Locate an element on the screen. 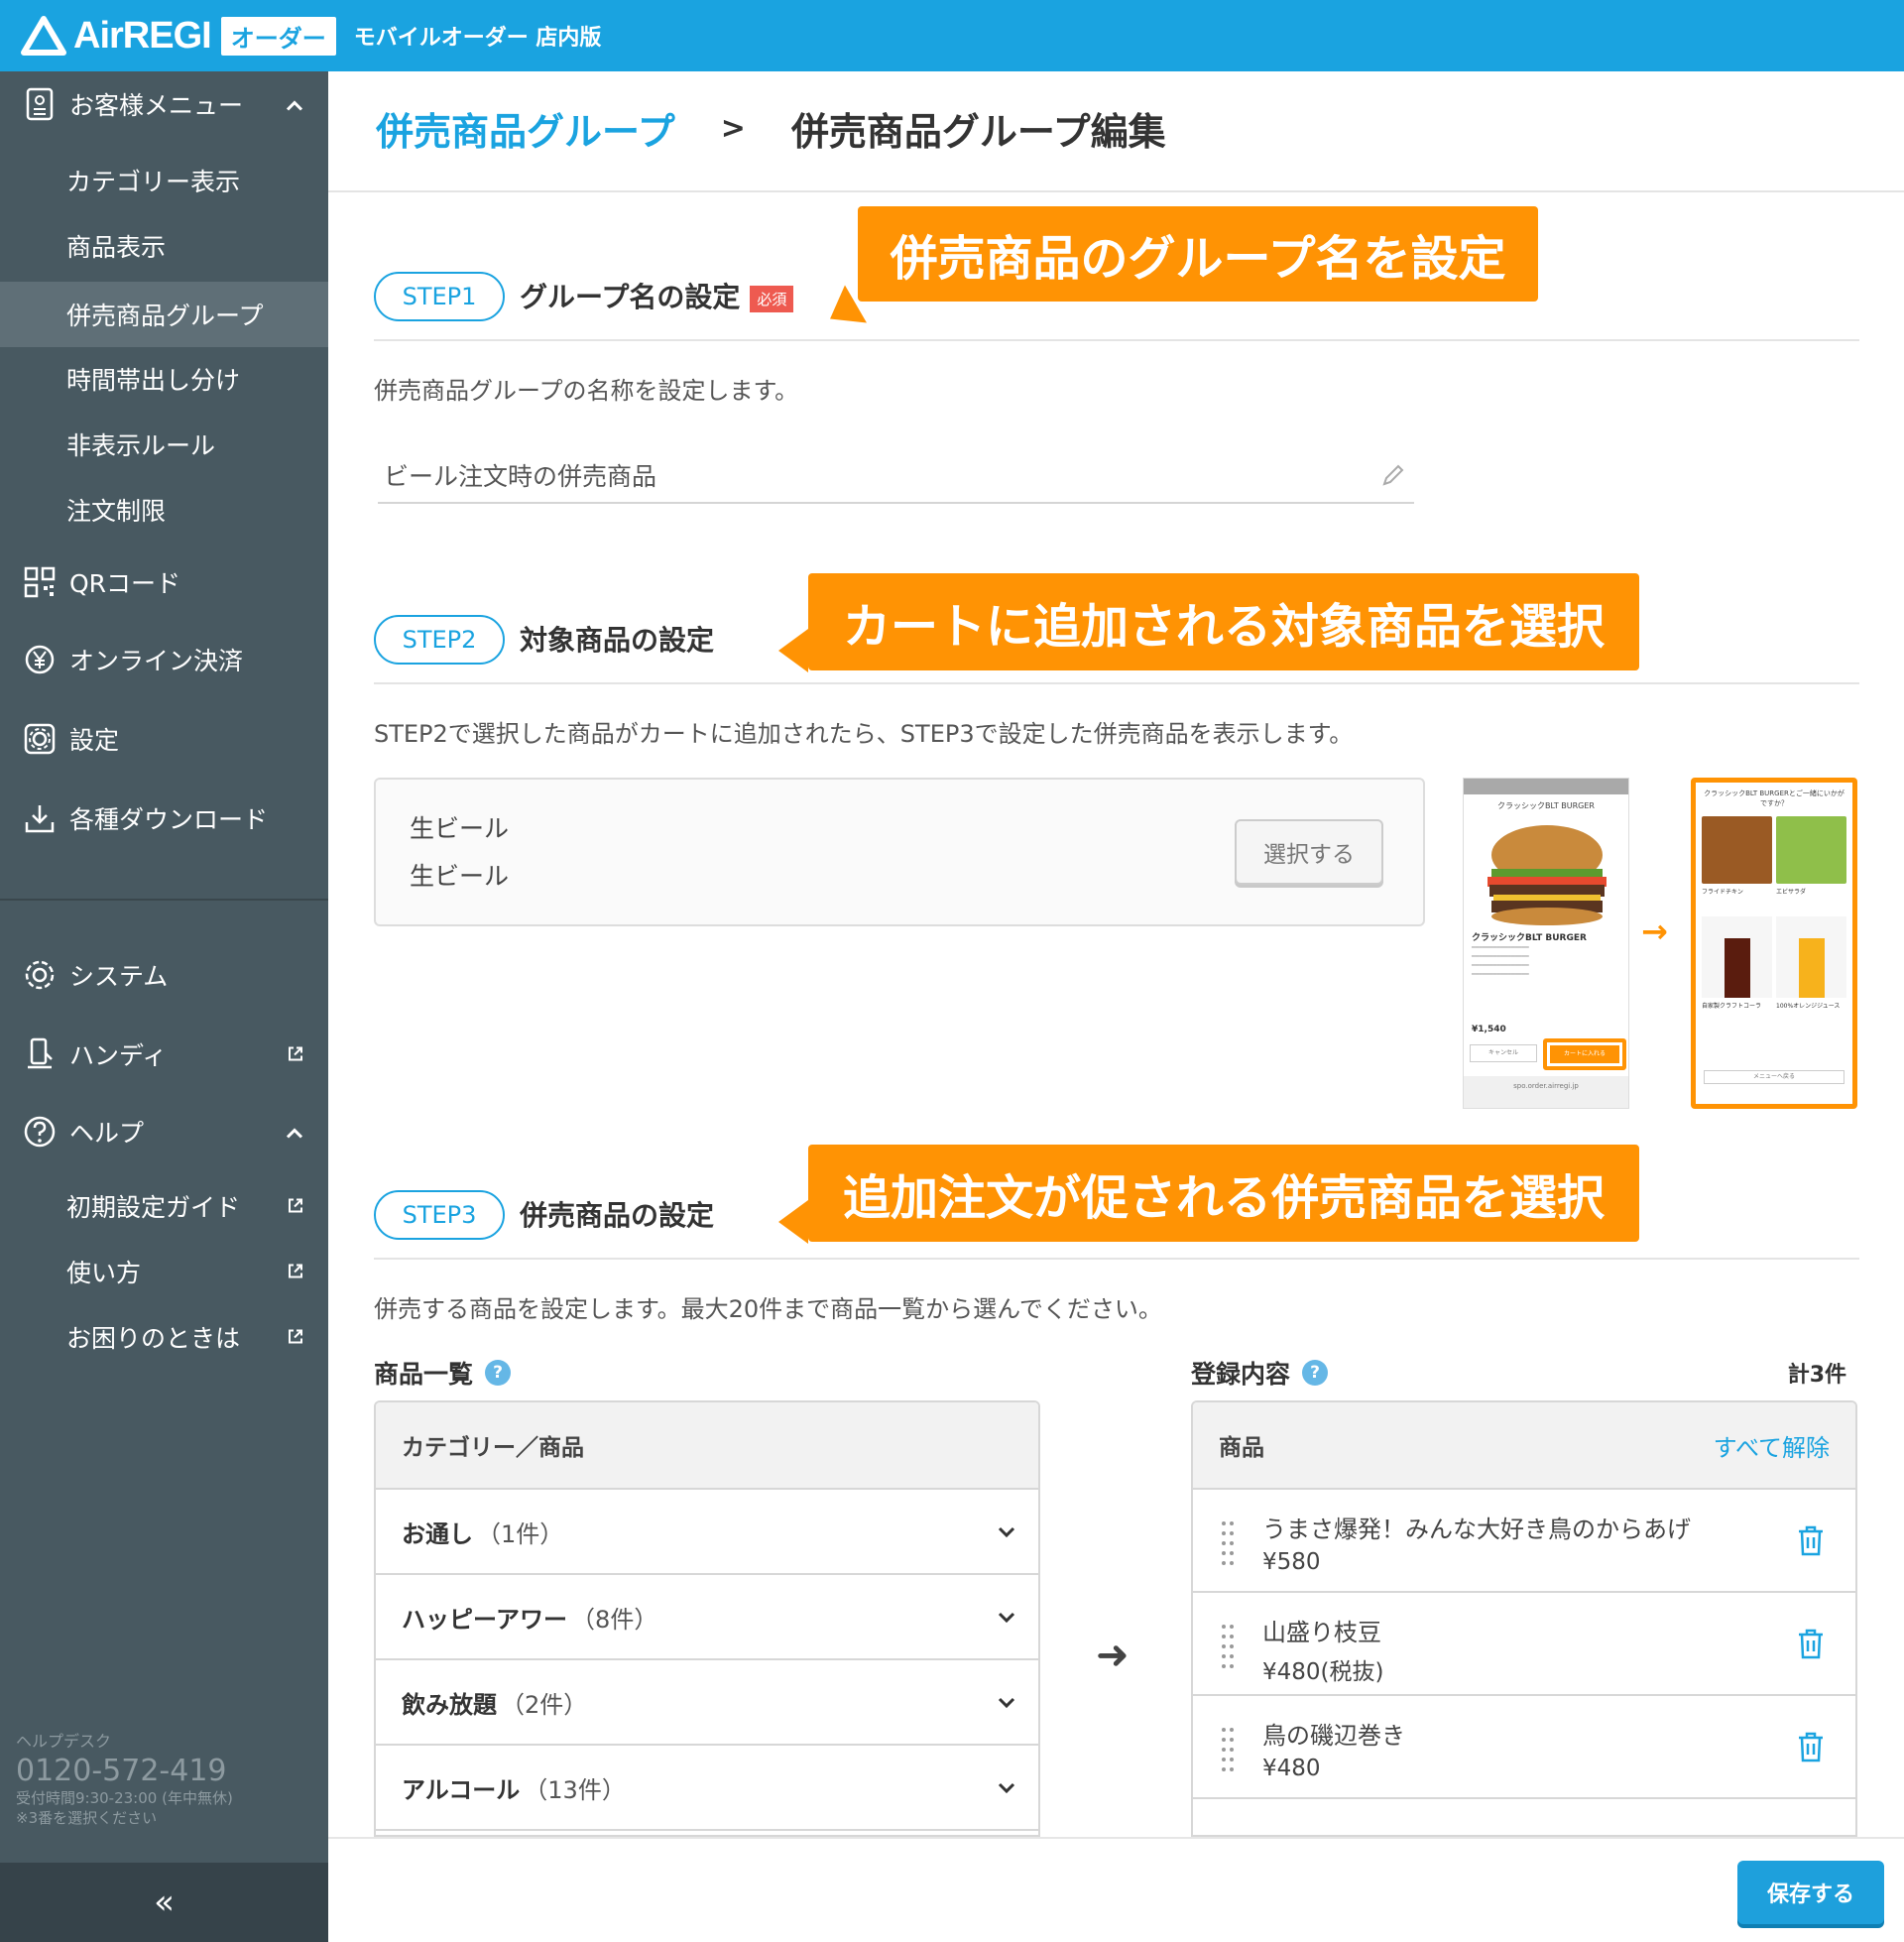 The width and height of the screenshot is (1904, 1942). registered-total: 計3件 is located at coordinates (1816, 1375).